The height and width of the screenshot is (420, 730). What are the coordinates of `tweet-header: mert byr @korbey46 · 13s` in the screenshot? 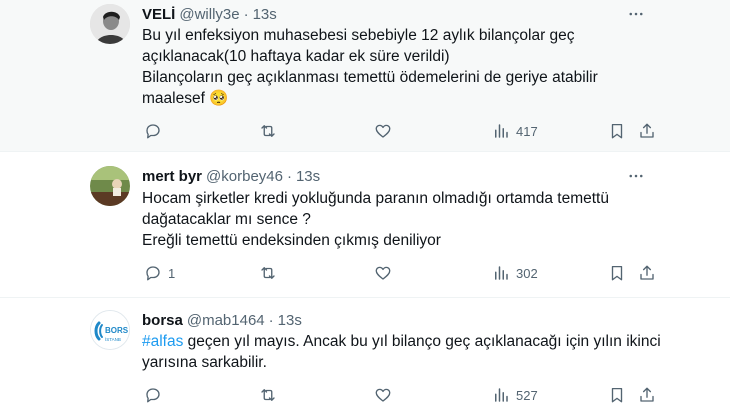 It's located at (231, 176).